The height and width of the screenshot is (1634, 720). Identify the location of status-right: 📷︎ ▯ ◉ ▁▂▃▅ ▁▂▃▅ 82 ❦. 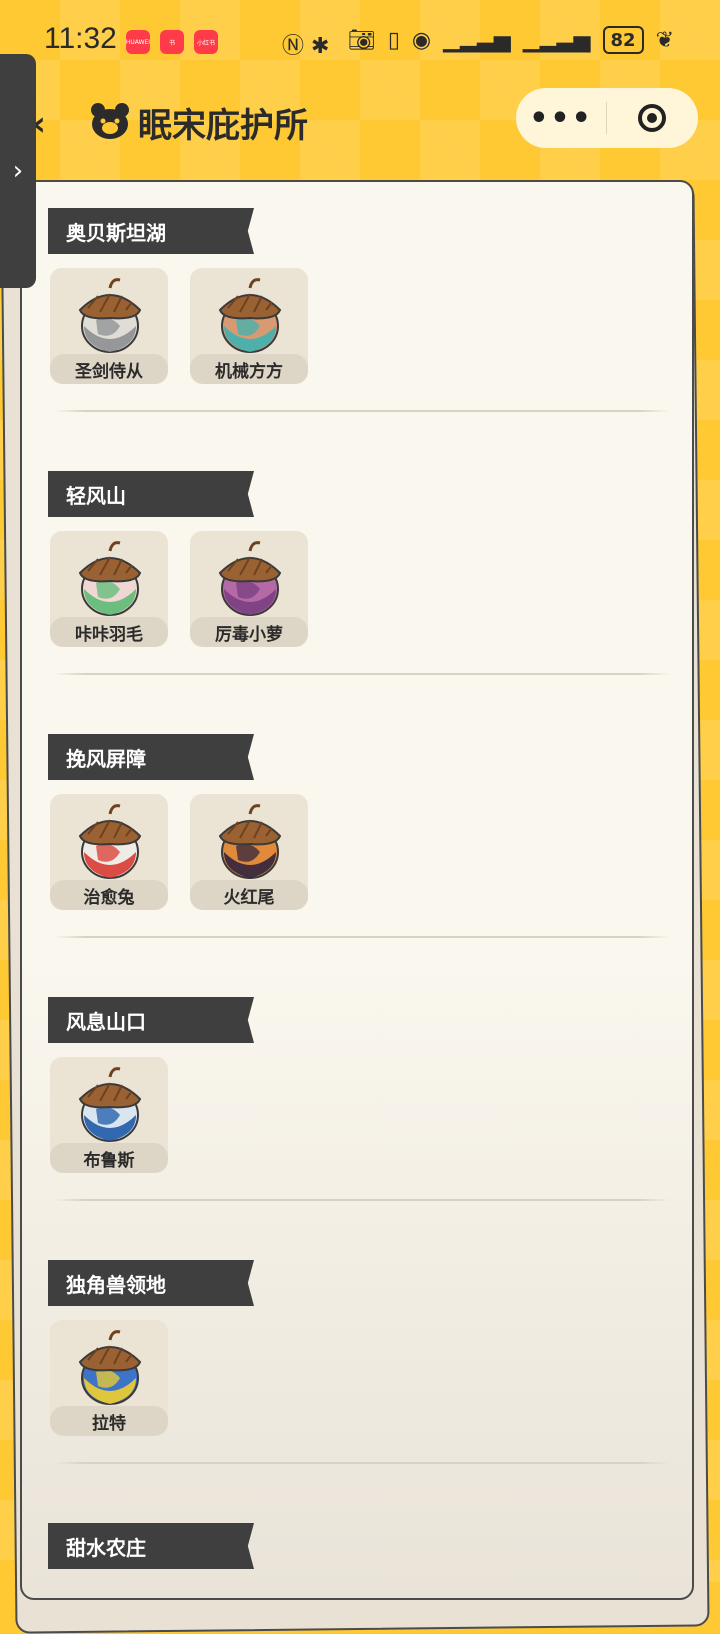
(511, 40).